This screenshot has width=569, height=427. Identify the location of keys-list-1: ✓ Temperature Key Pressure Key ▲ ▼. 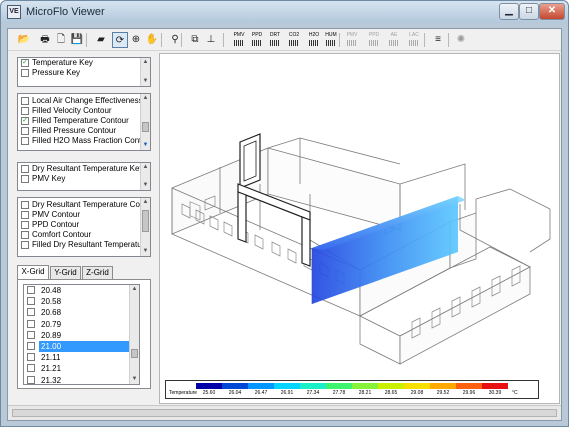
(84, 72).